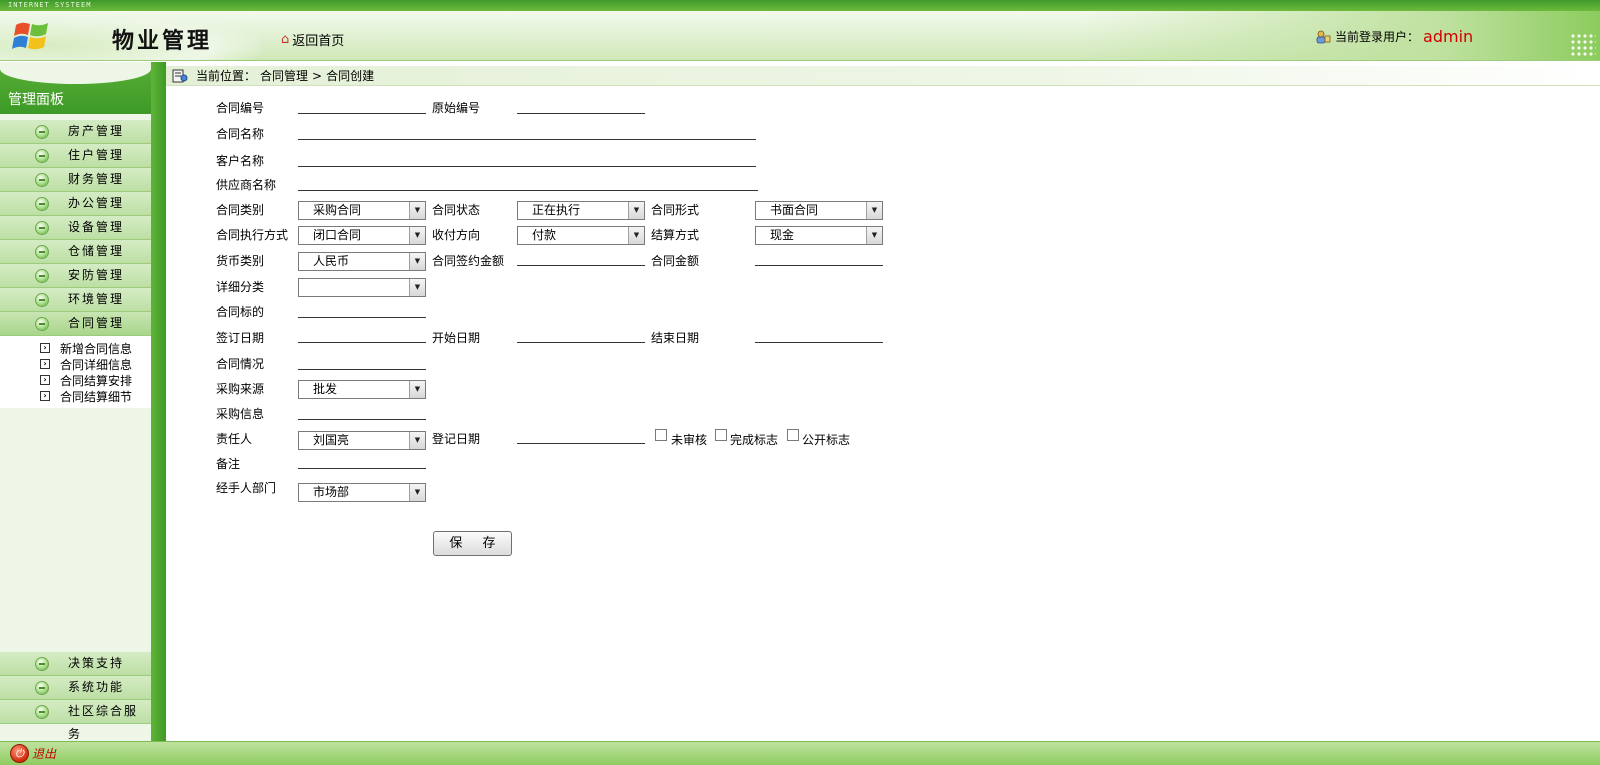 Image resolution: width=1600 pixels, height=765 pixels. What do you see at coordinates (75, 228) in the screenshot?
I see `sidebar-item-equipment: 设备管理` at bounding box center [75, 228].